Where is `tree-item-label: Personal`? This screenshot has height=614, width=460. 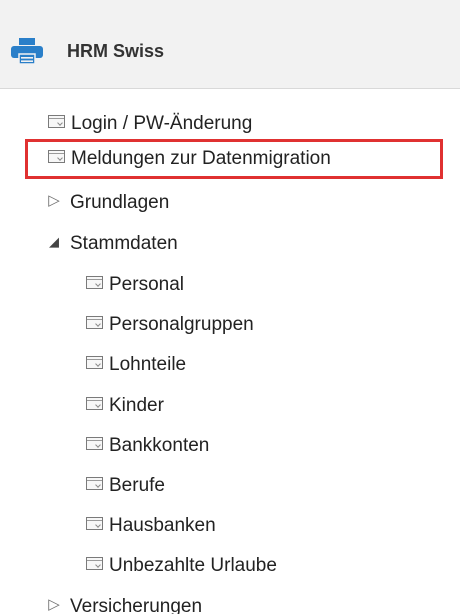 tree-item-label: Personal is located at coordinates (146, 284).